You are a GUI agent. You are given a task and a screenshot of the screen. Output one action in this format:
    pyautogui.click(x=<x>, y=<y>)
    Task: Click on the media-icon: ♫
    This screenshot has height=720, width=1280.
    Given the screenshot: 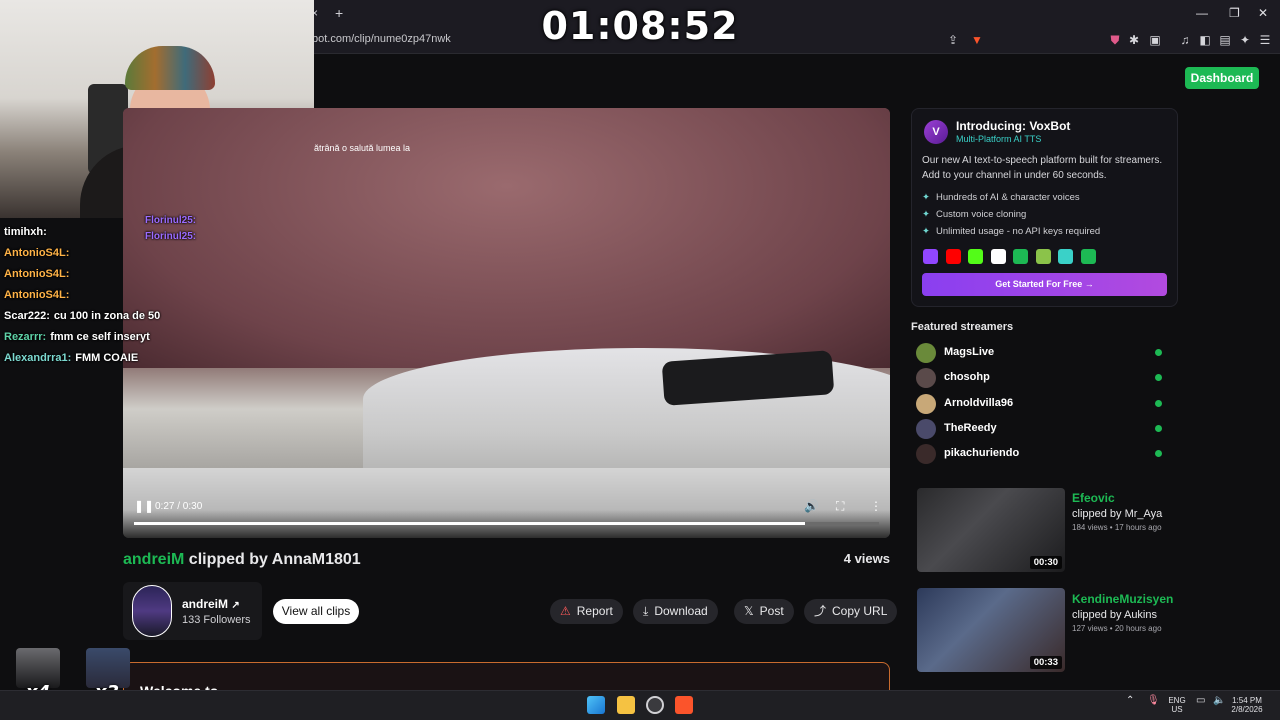 What is the action you would take?
    pyautogui.click(x=1185, y=40)
    